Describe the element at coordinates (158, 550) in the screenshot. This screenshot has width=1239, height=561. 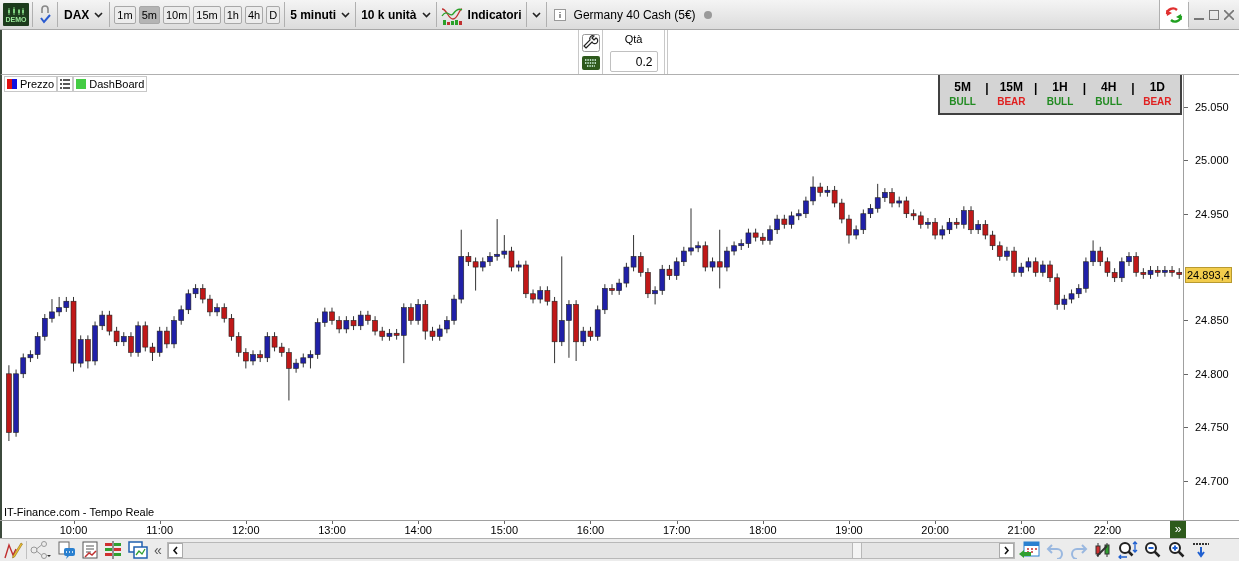
I see `collapse-button: «` at that location.